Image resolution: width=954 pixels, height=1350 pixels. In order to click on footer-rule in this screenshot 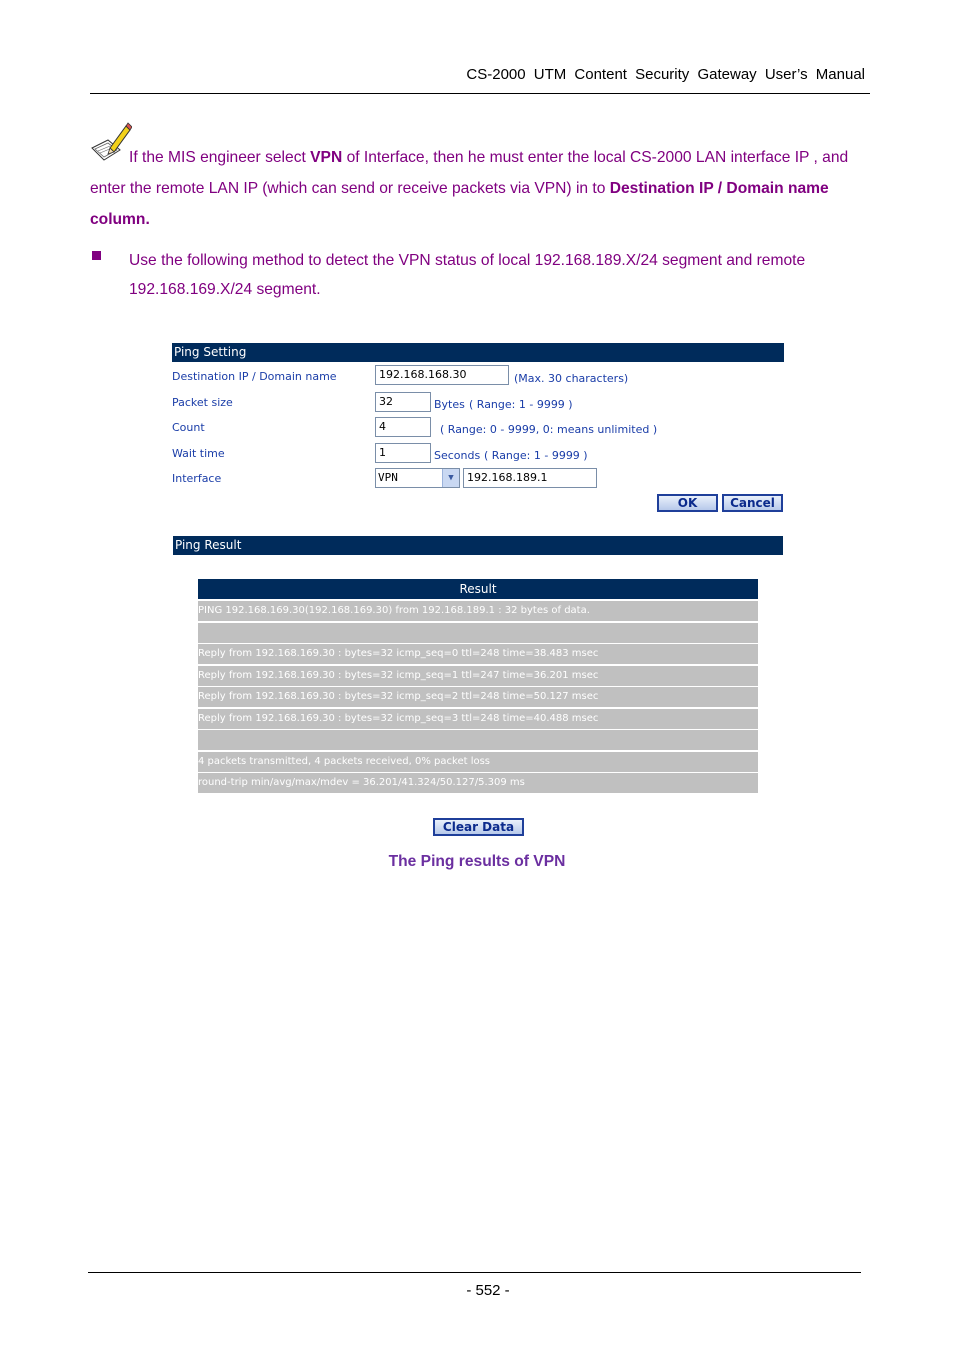, I will do `click(474, 1272)`.